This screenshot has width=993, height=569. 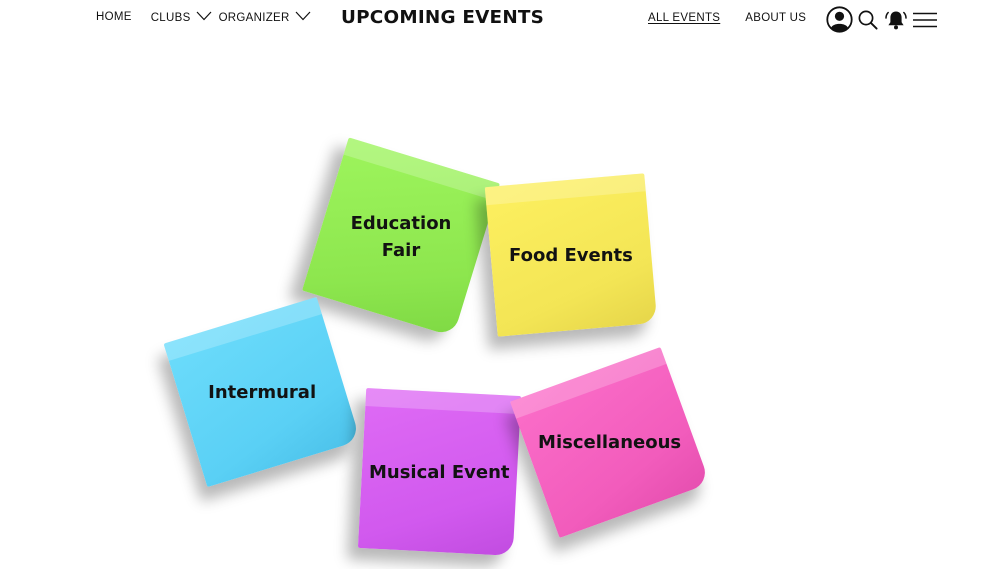 I want to click on nav-organizer-label: ORGANIZER, so click(x=254, y=17).